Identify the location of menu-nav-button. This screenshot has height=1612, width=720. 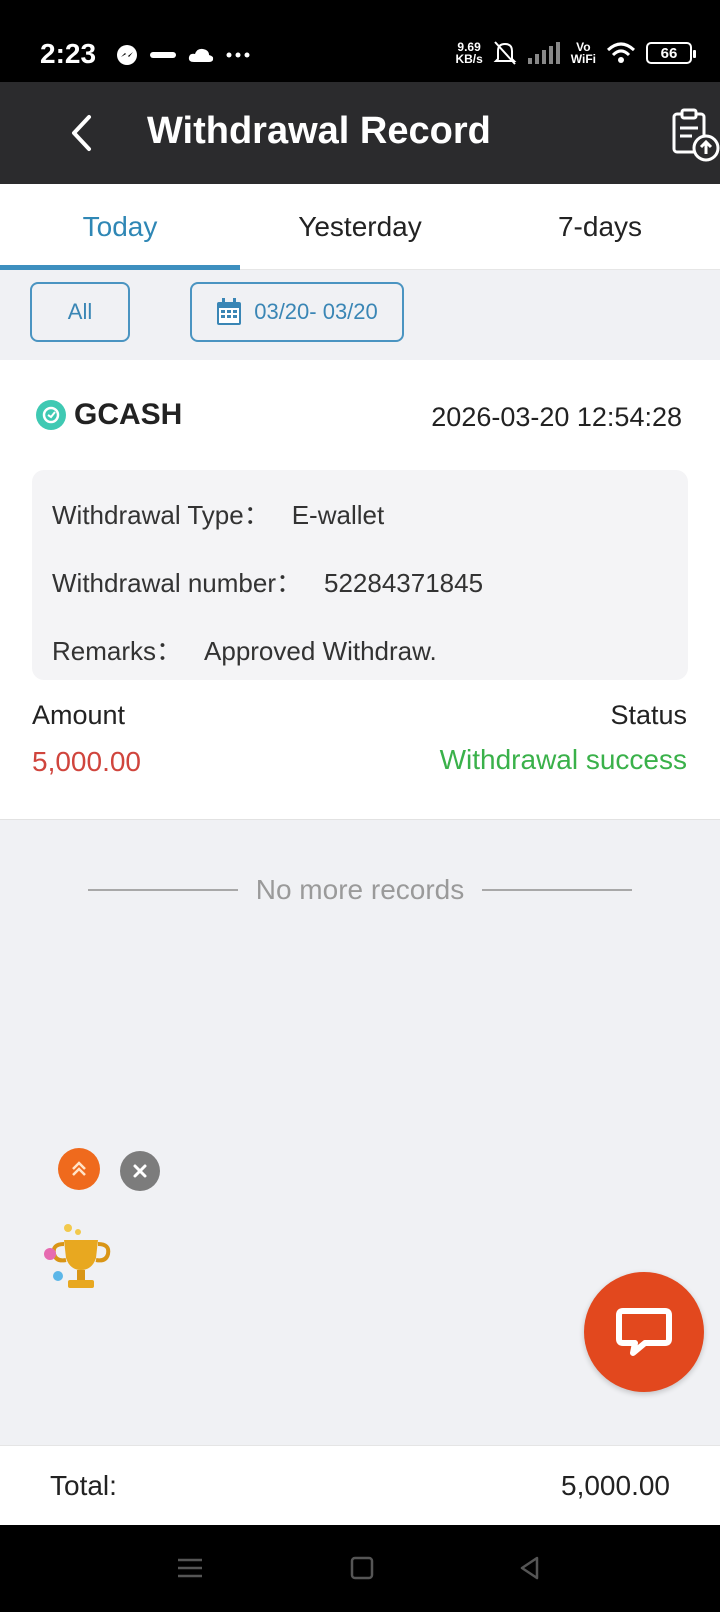
(190, 1568).